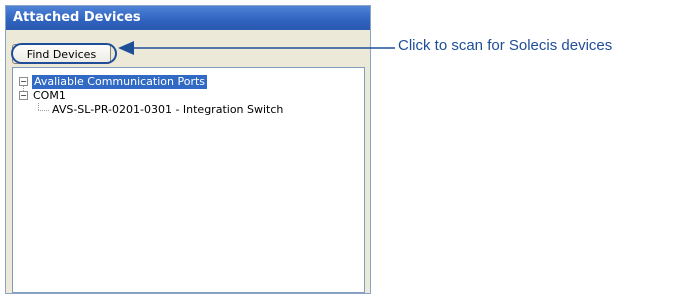 The image size is (680, 297). What do you see at coordinates (49, 96) in the screenshot?
I see `tree-node-com1: COM1` at bounding box center [49, 96].